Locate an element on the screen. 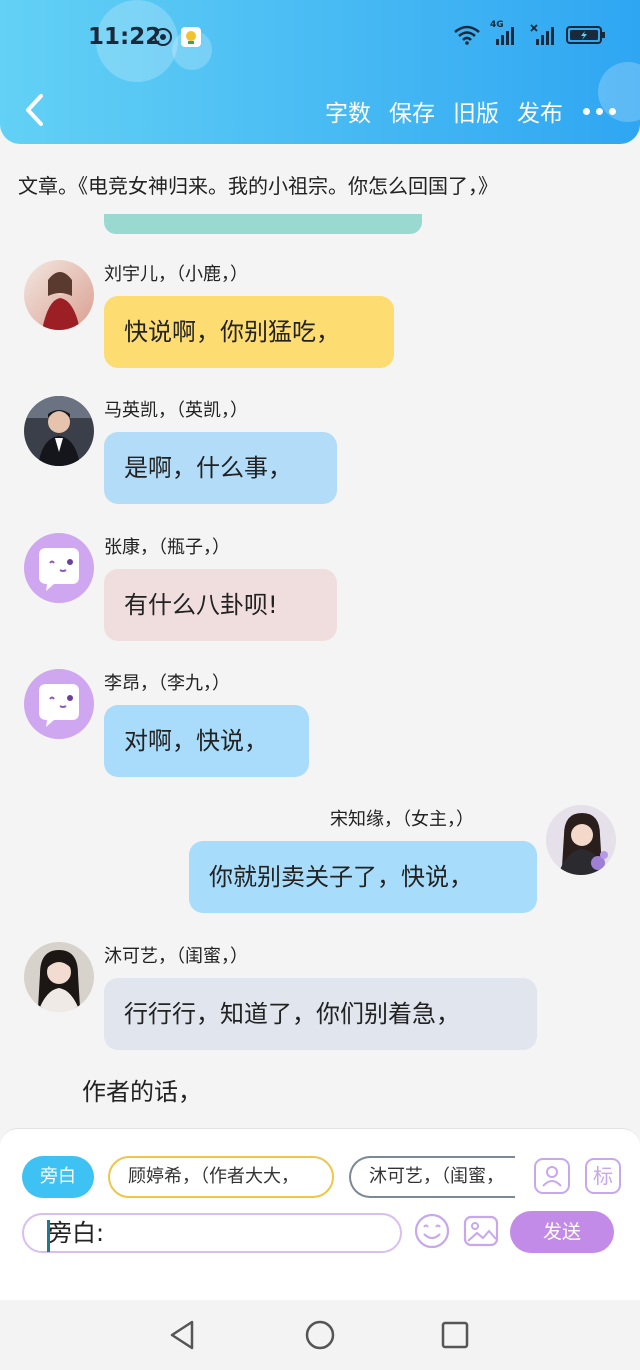  character-chip: 顾婷希，（作者大大， is located at coordinates (221, 1177).